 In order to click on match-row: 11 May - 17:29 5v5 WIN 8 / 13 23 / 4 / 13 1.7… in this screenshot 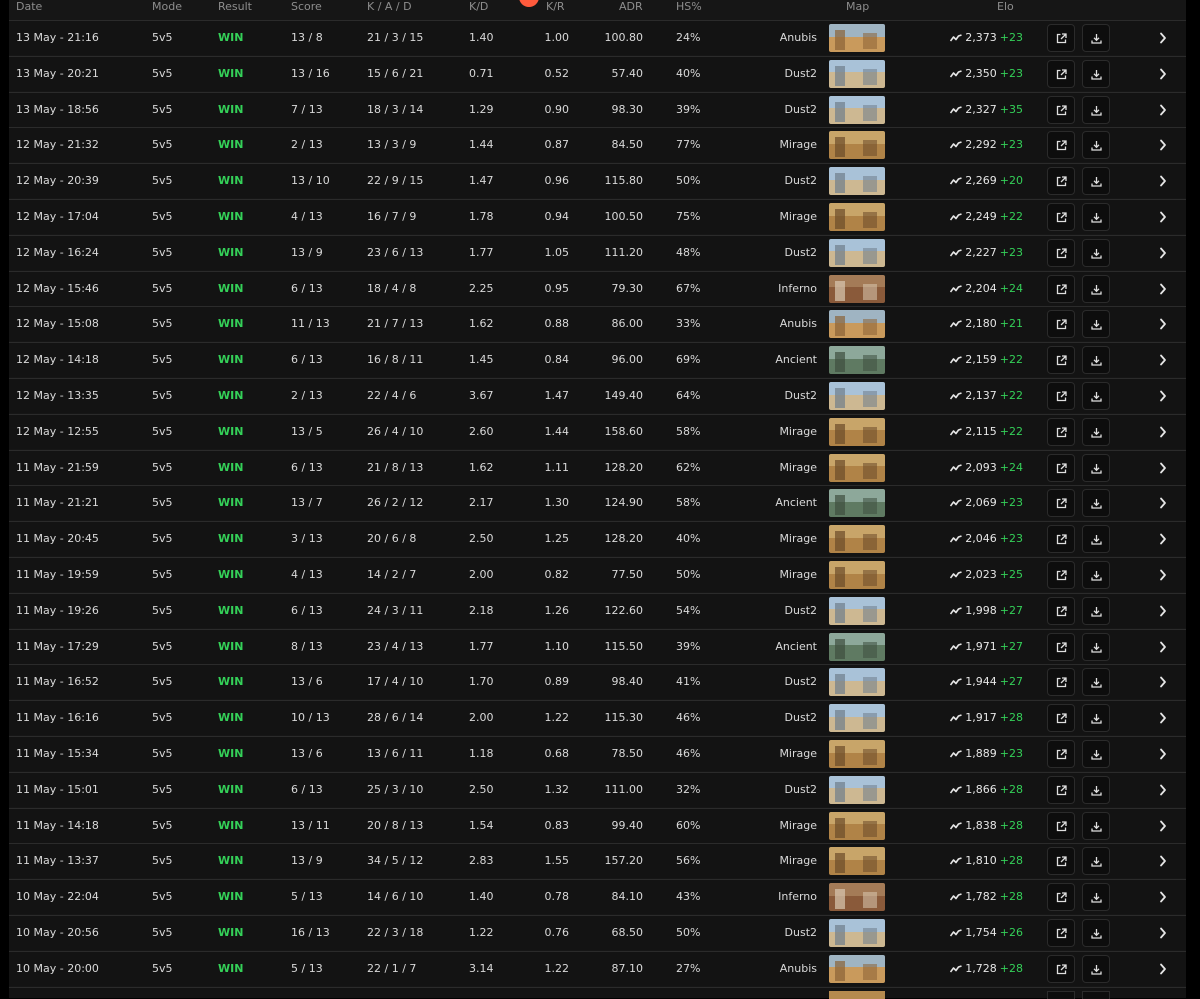, I will do `click(597, 646)`.